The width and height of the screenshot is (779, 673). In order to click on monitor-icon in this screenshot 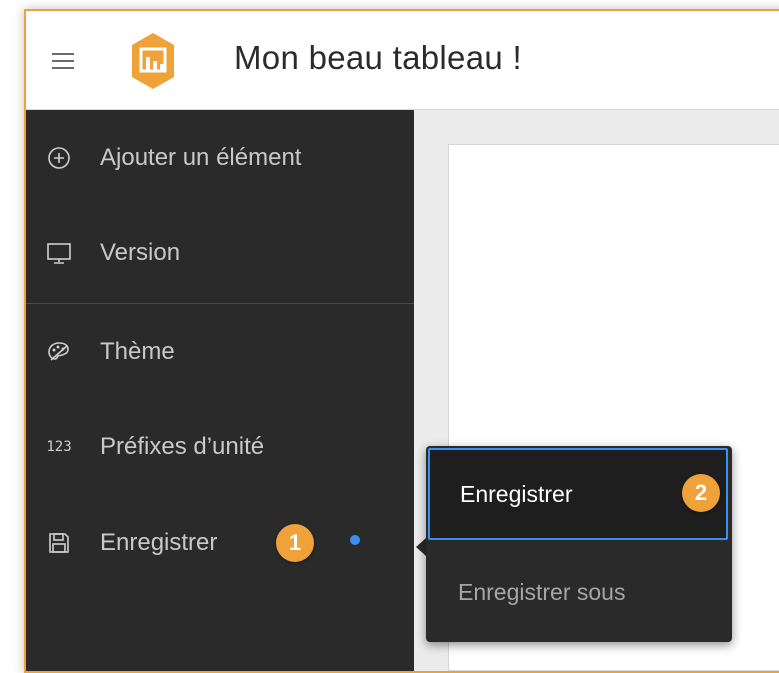, I will do `click(59, 253)`.